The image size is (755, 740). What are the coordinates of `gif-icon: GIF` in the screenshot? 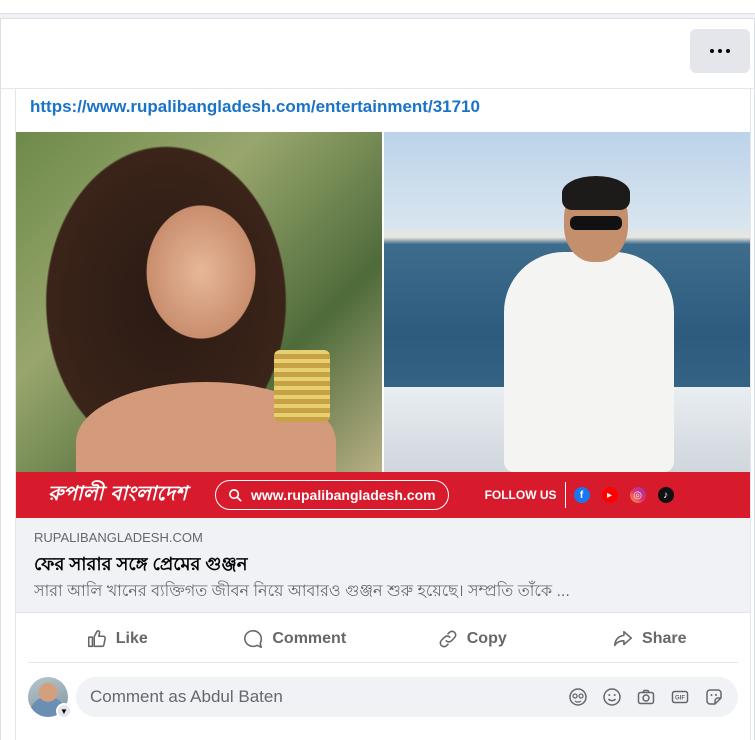 It's located at (680, 697).